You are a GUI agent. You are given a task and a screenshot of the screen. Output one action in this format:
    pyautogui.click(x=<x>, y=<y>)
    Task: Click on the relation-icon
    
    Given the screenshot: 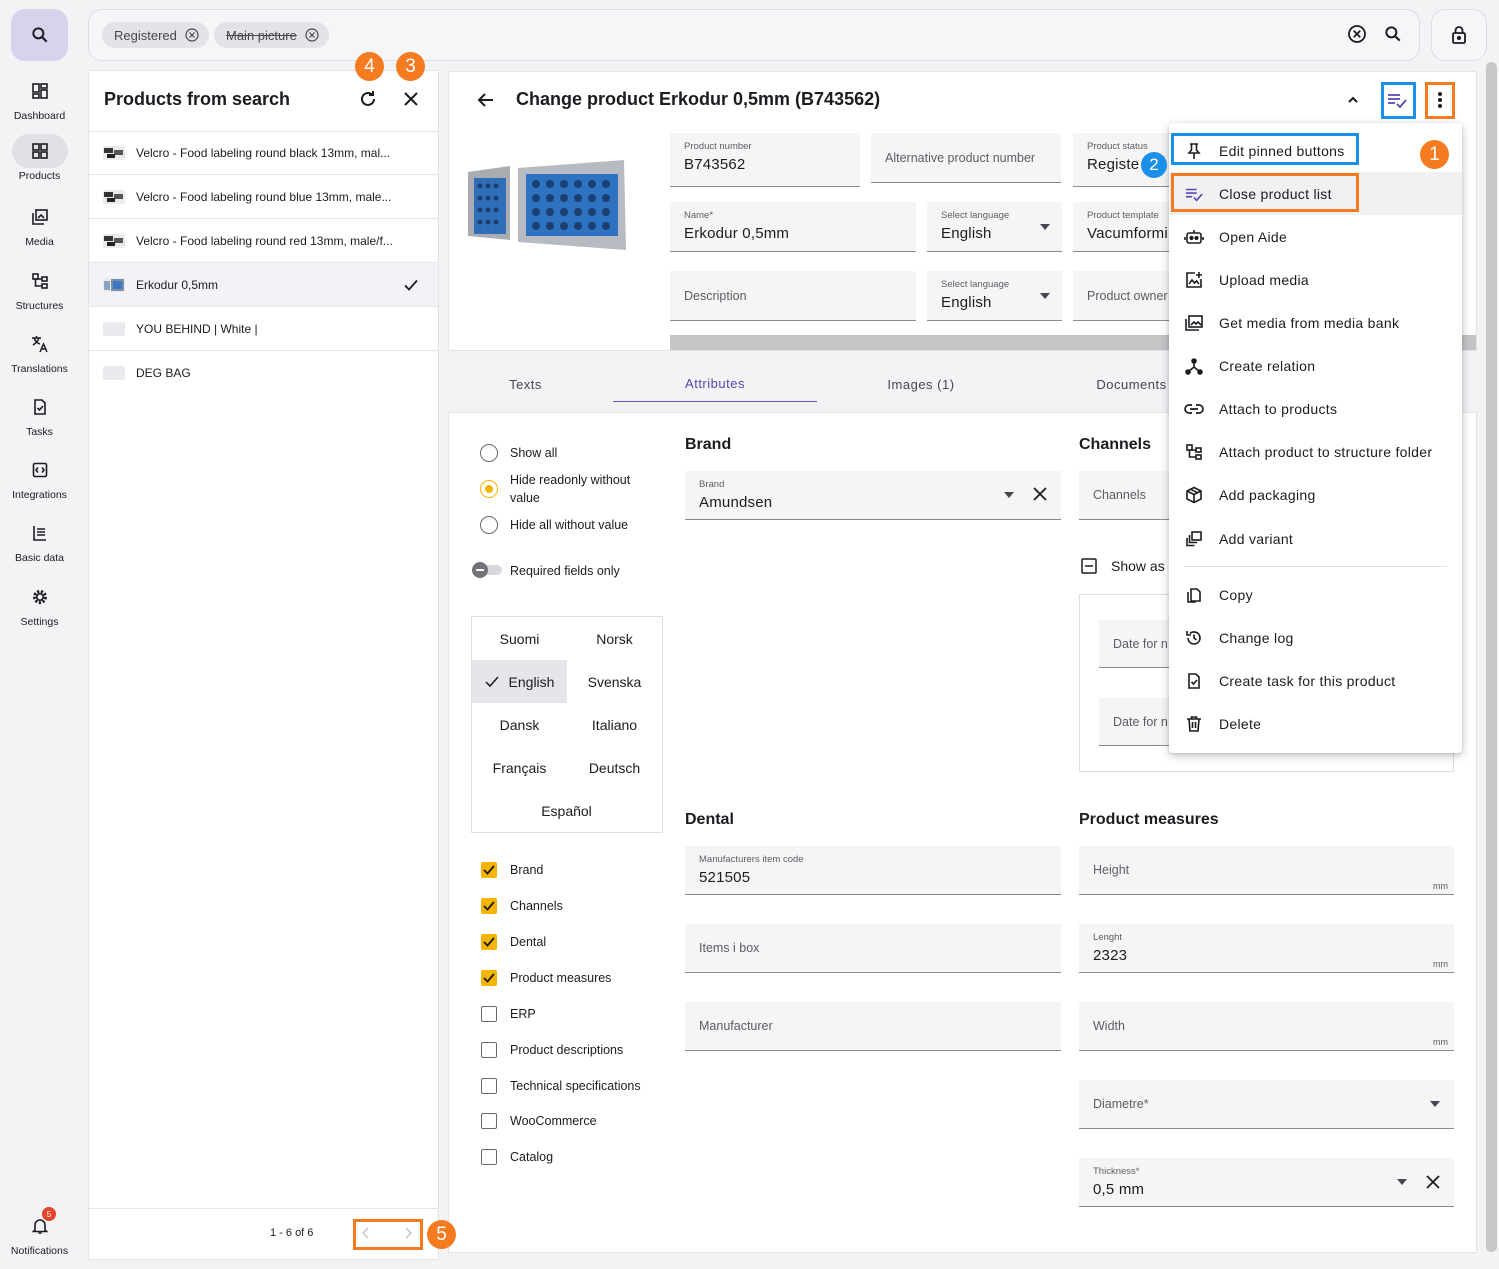 What is the action you would take?
    pyautogui.click(x=1194, y=366)
    